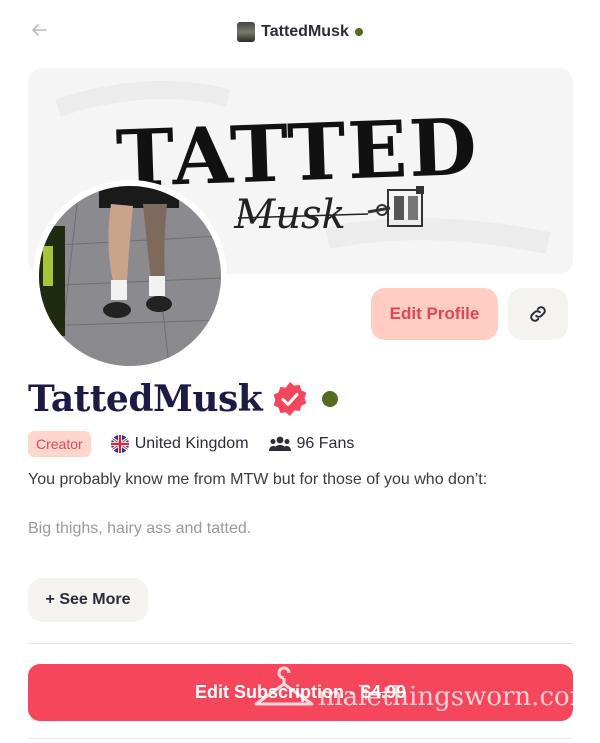 The width and height of the screenshot is (600, 743). What do you see at coordinates (140, 528) in the screenshot?
I see `bio-line-2: Big thighs, hairy ass and tatted.` at bounding box center [140, 528].